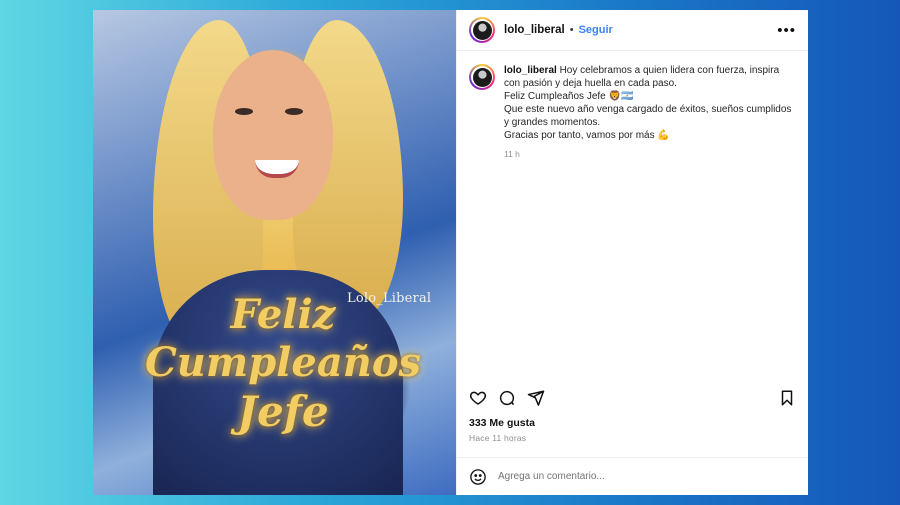 The image size is (900, 505). Describe the element at coordinates (536, 398) in the screenshot. I see `send-icon` at that location.